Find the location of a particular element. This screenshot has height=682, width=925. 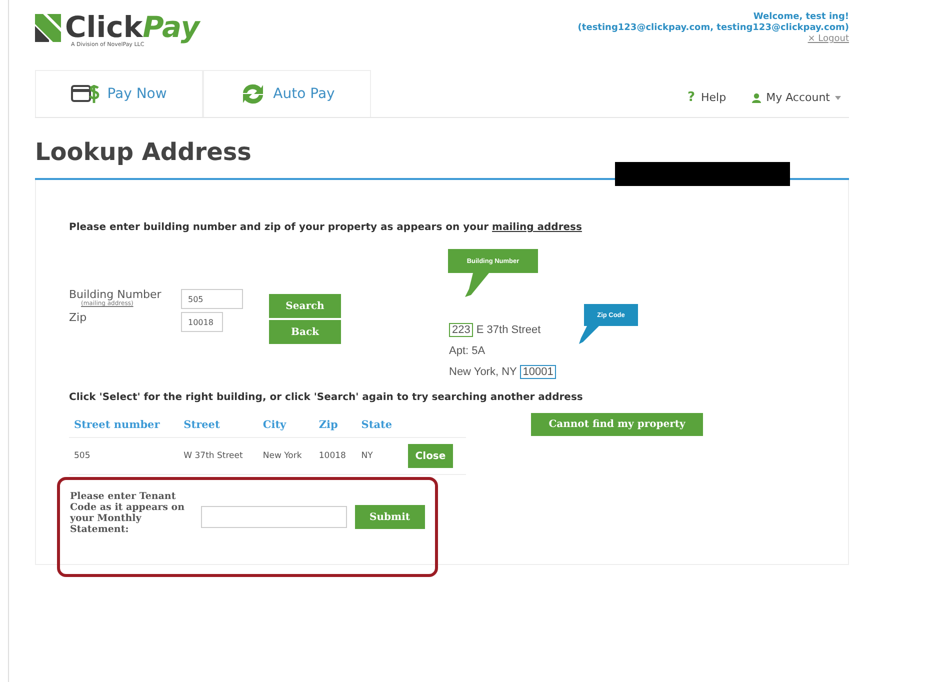

field-label: Zip is located at coordinates (78, 319).